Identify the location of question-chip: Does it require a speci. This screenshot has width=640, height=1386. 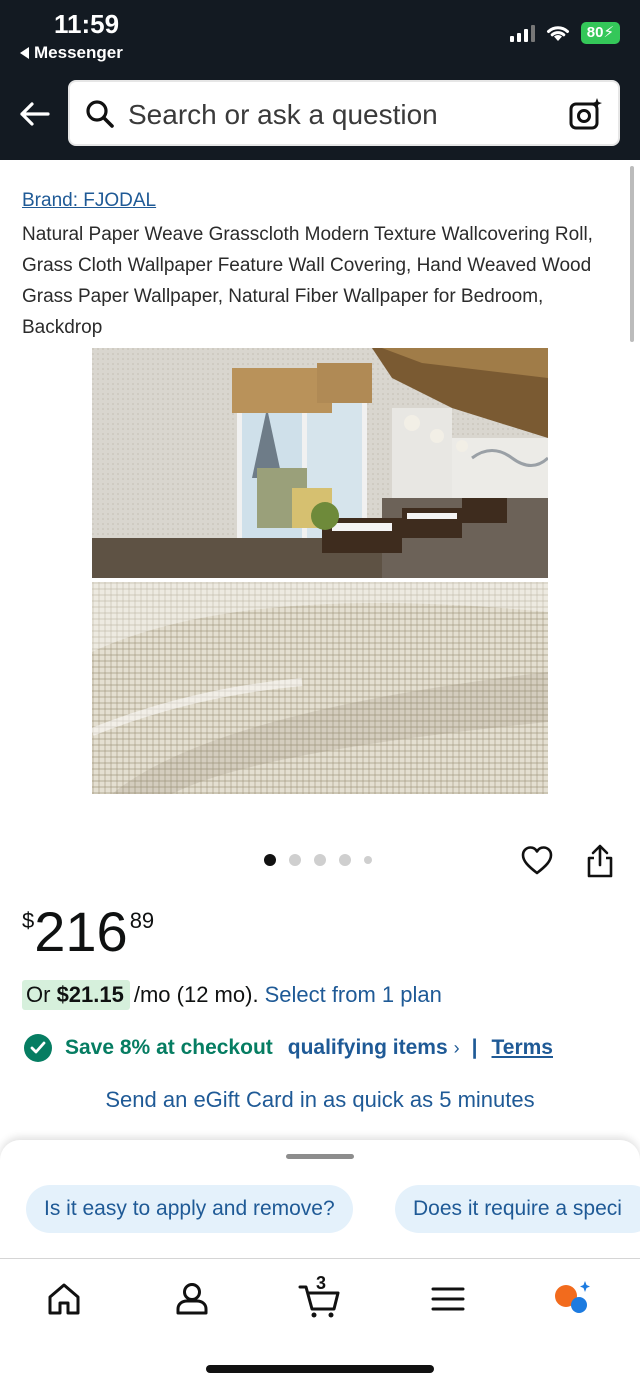
(517, 1209).